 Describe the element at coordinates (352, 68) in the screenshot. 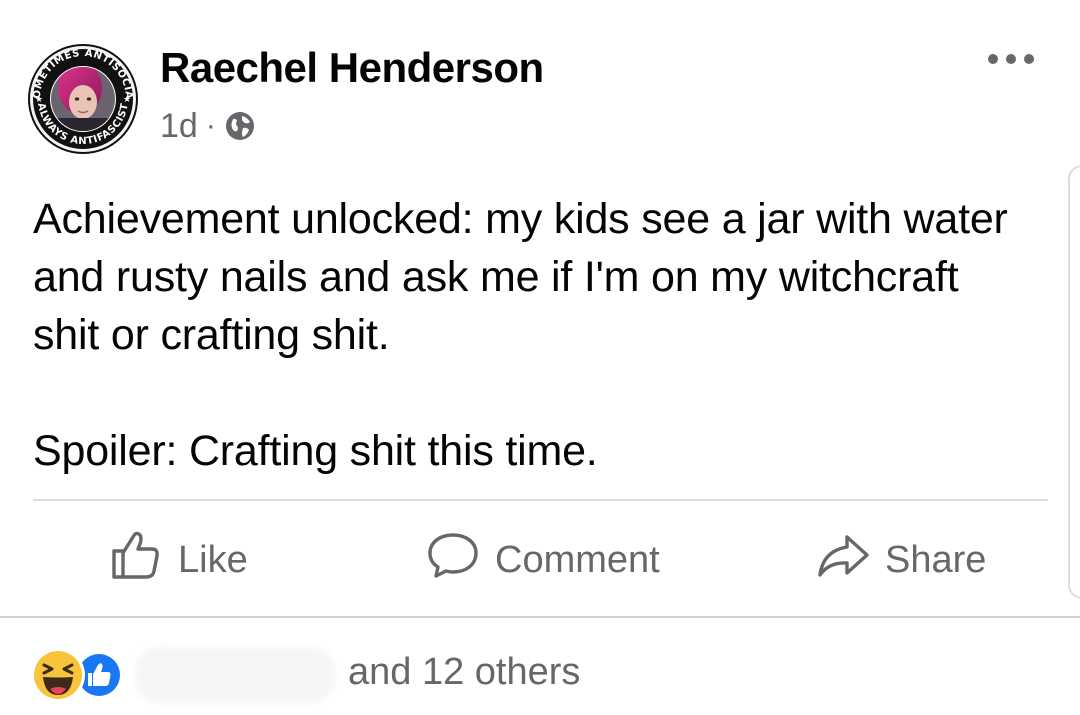

I see `author-name: Raechel Henderson` at that location.